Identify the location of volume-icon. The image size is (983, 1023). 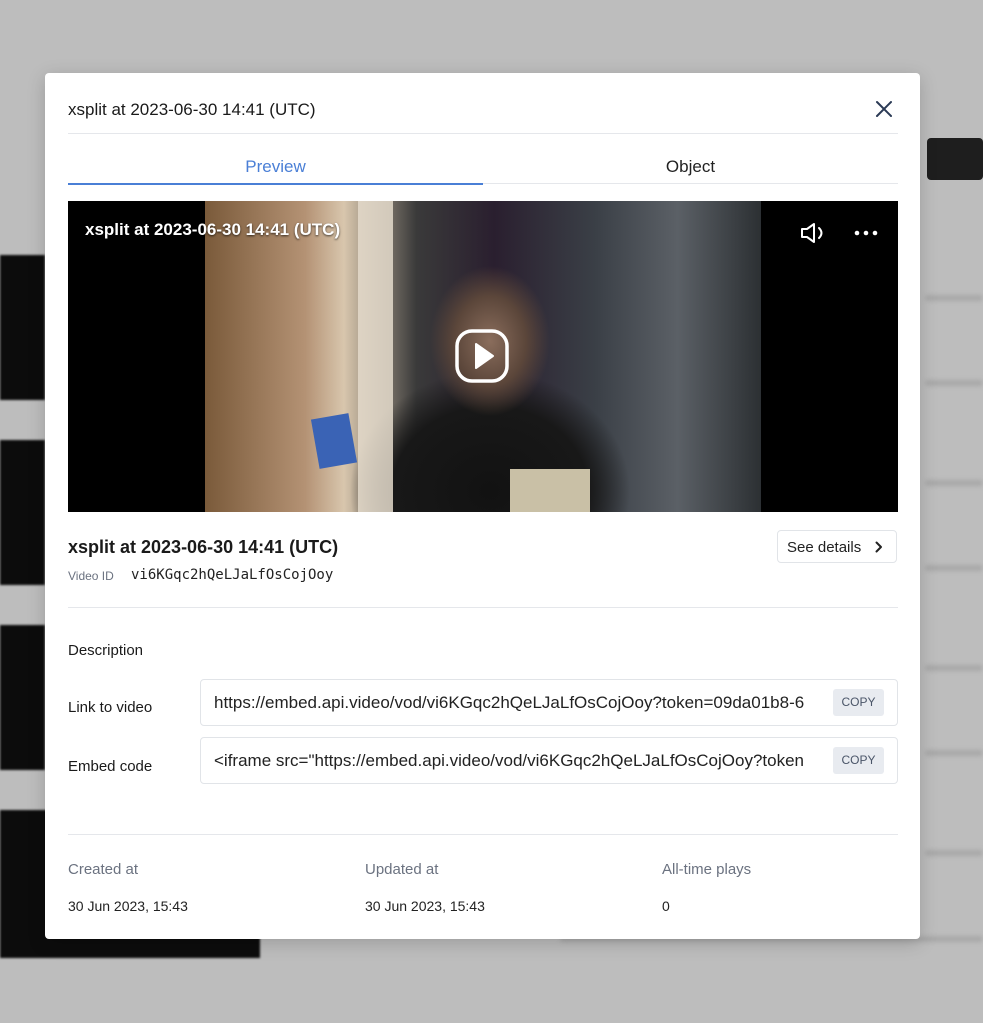
(812, 233).